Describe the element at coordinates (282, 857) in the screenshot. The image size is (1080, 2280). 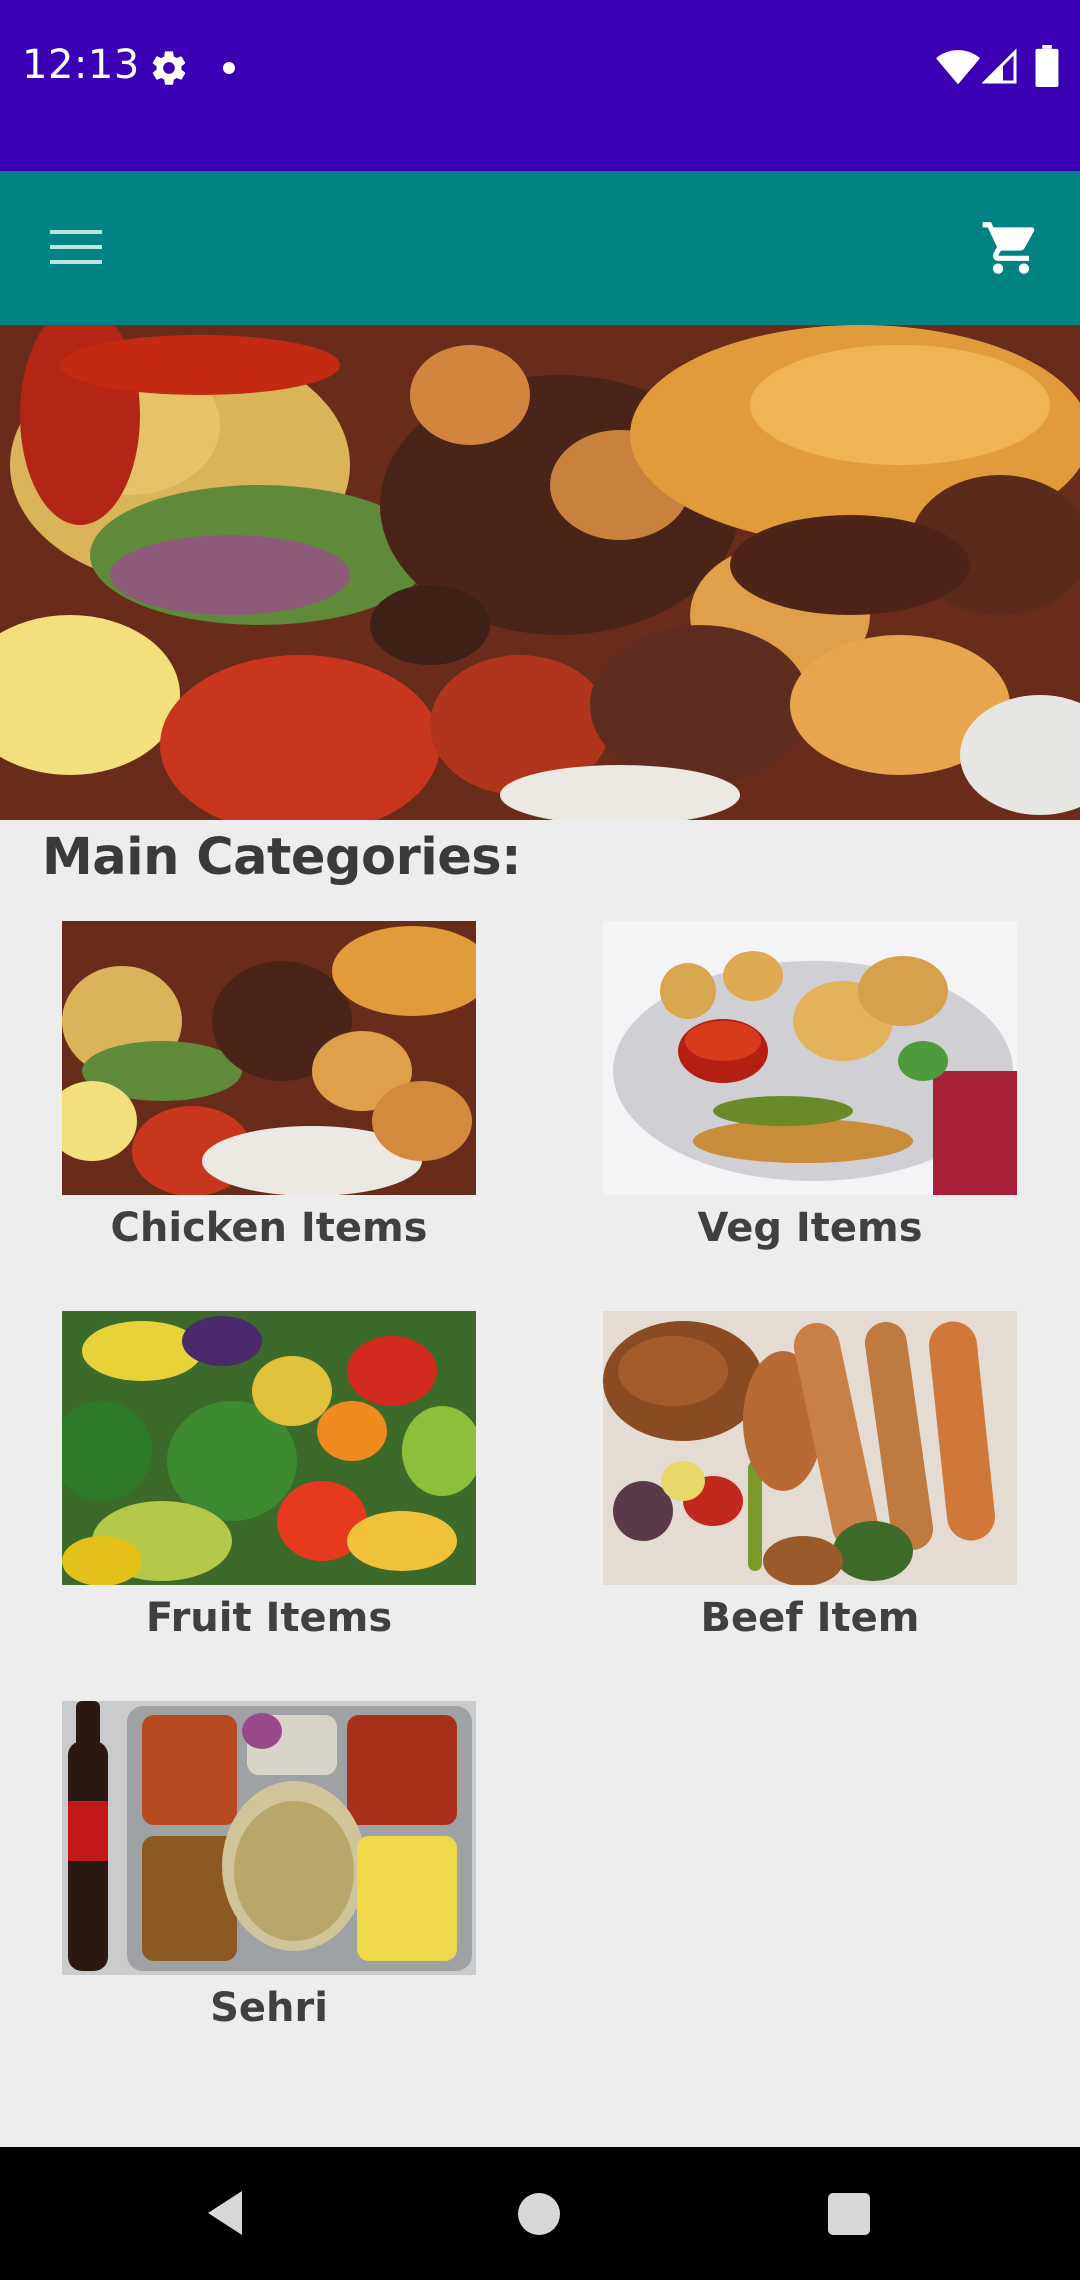
I see `section-title: Main Categories:` at that location.